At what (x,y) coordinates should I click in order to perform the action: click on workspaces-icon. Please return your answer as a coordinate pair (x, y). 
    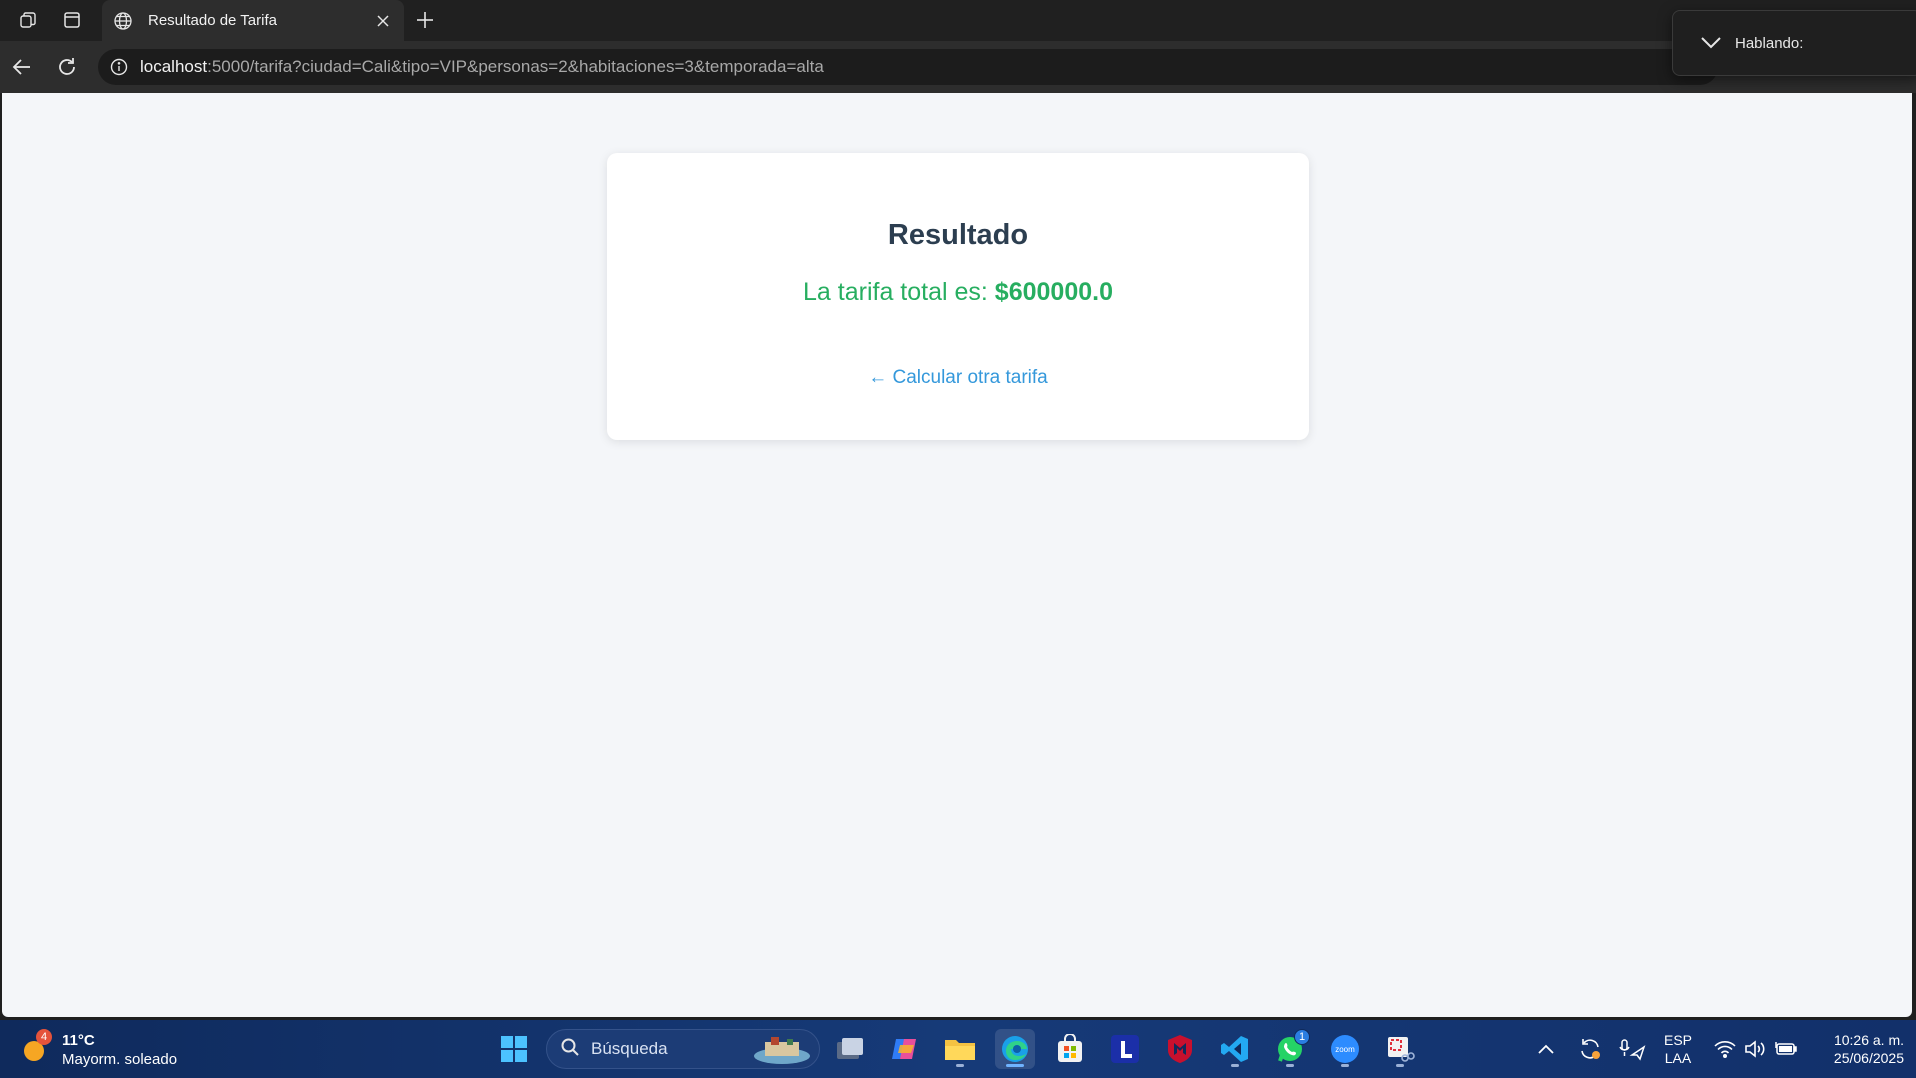
    Looking at the image, I should click on (28, 20).